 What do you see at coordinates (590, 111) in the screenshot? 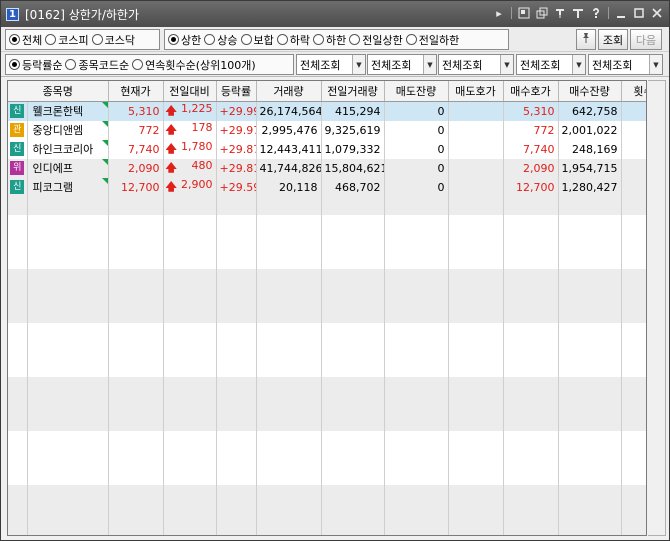
I see `cell-bid-qty: 642,758` at bounding box center [590, 111].